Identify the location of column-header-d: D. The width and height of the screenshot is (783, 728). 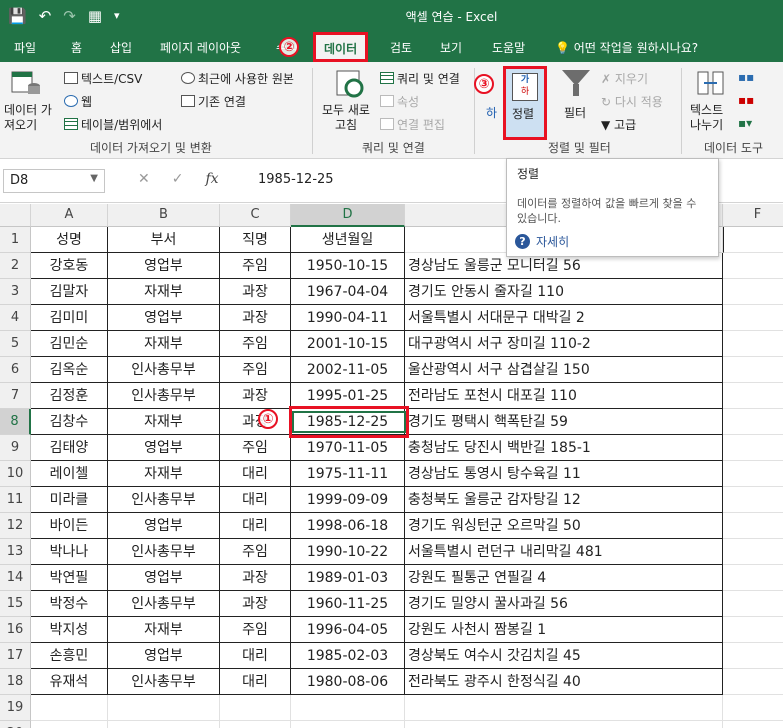
(348, 215).